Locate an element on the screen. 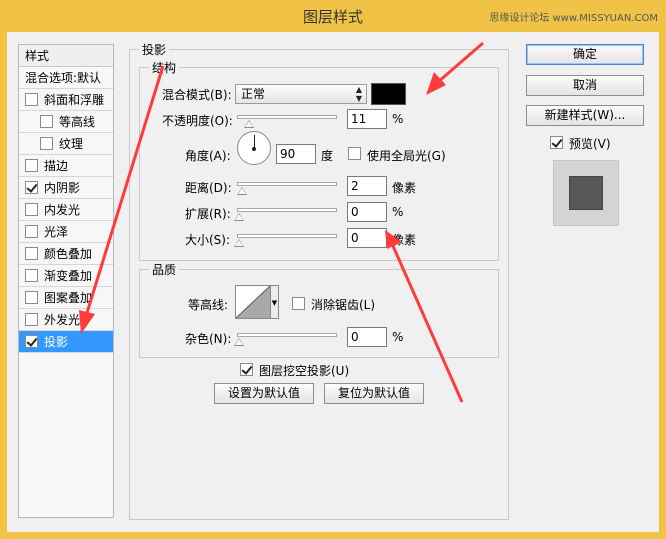 The image size is (666, 539). opacity-slider is located at coordinates (287, 121).